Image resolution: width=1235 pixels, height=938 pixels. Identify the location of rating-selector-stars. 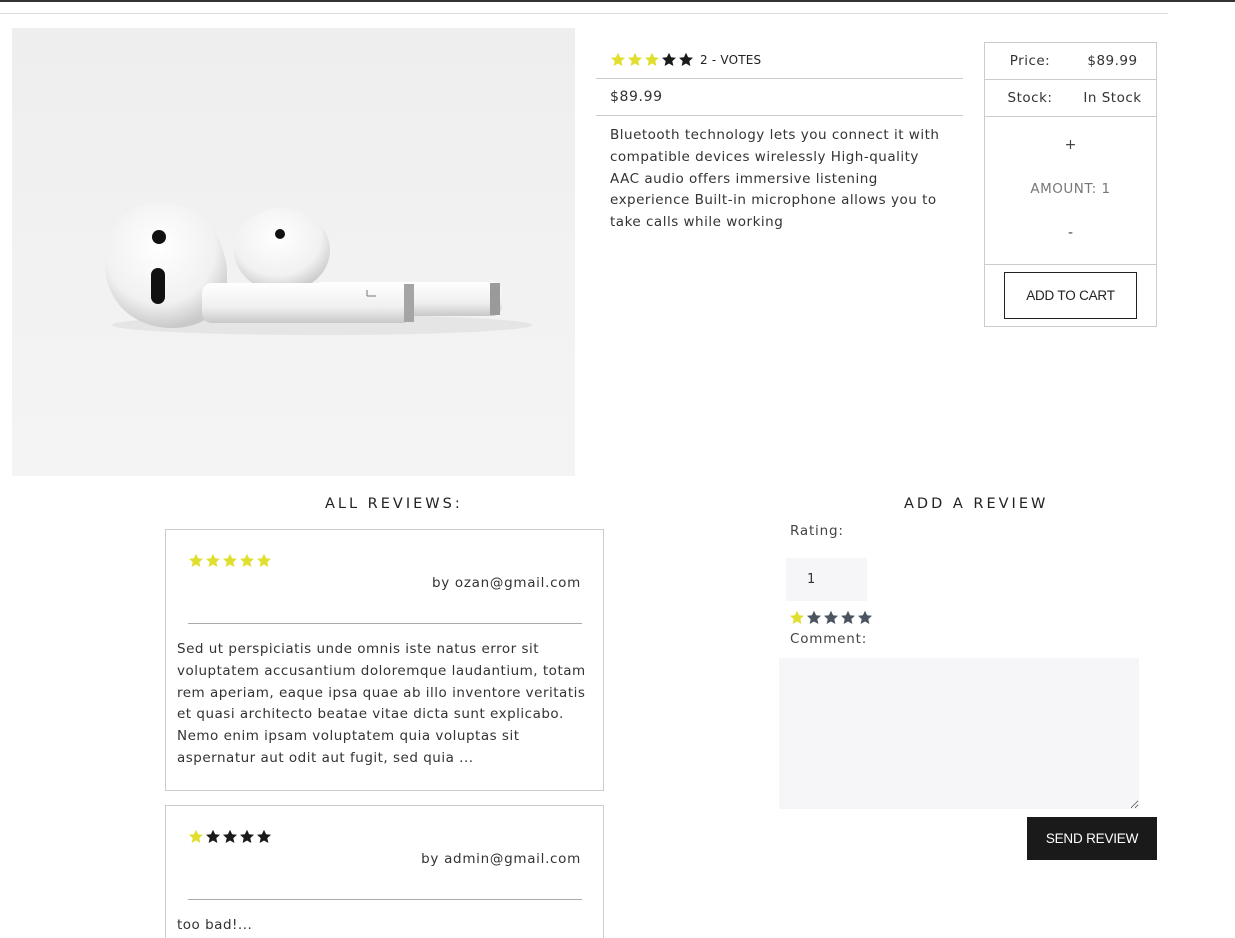
(831, 618).